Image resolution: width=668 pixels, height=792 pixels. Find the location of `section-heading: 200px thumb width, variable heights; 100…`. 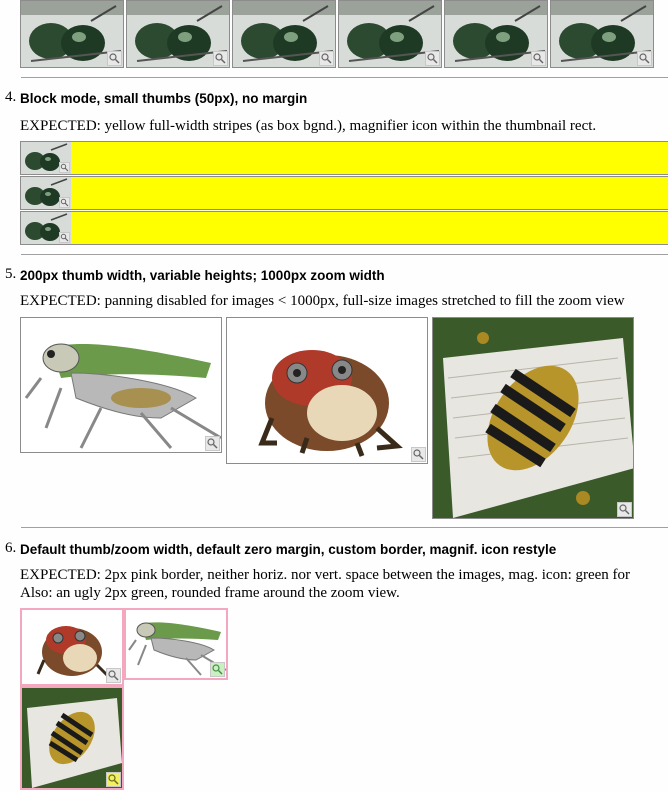

section-heading: 200px thumb width, variable heights; 100… is located at coordinates (202, 275).